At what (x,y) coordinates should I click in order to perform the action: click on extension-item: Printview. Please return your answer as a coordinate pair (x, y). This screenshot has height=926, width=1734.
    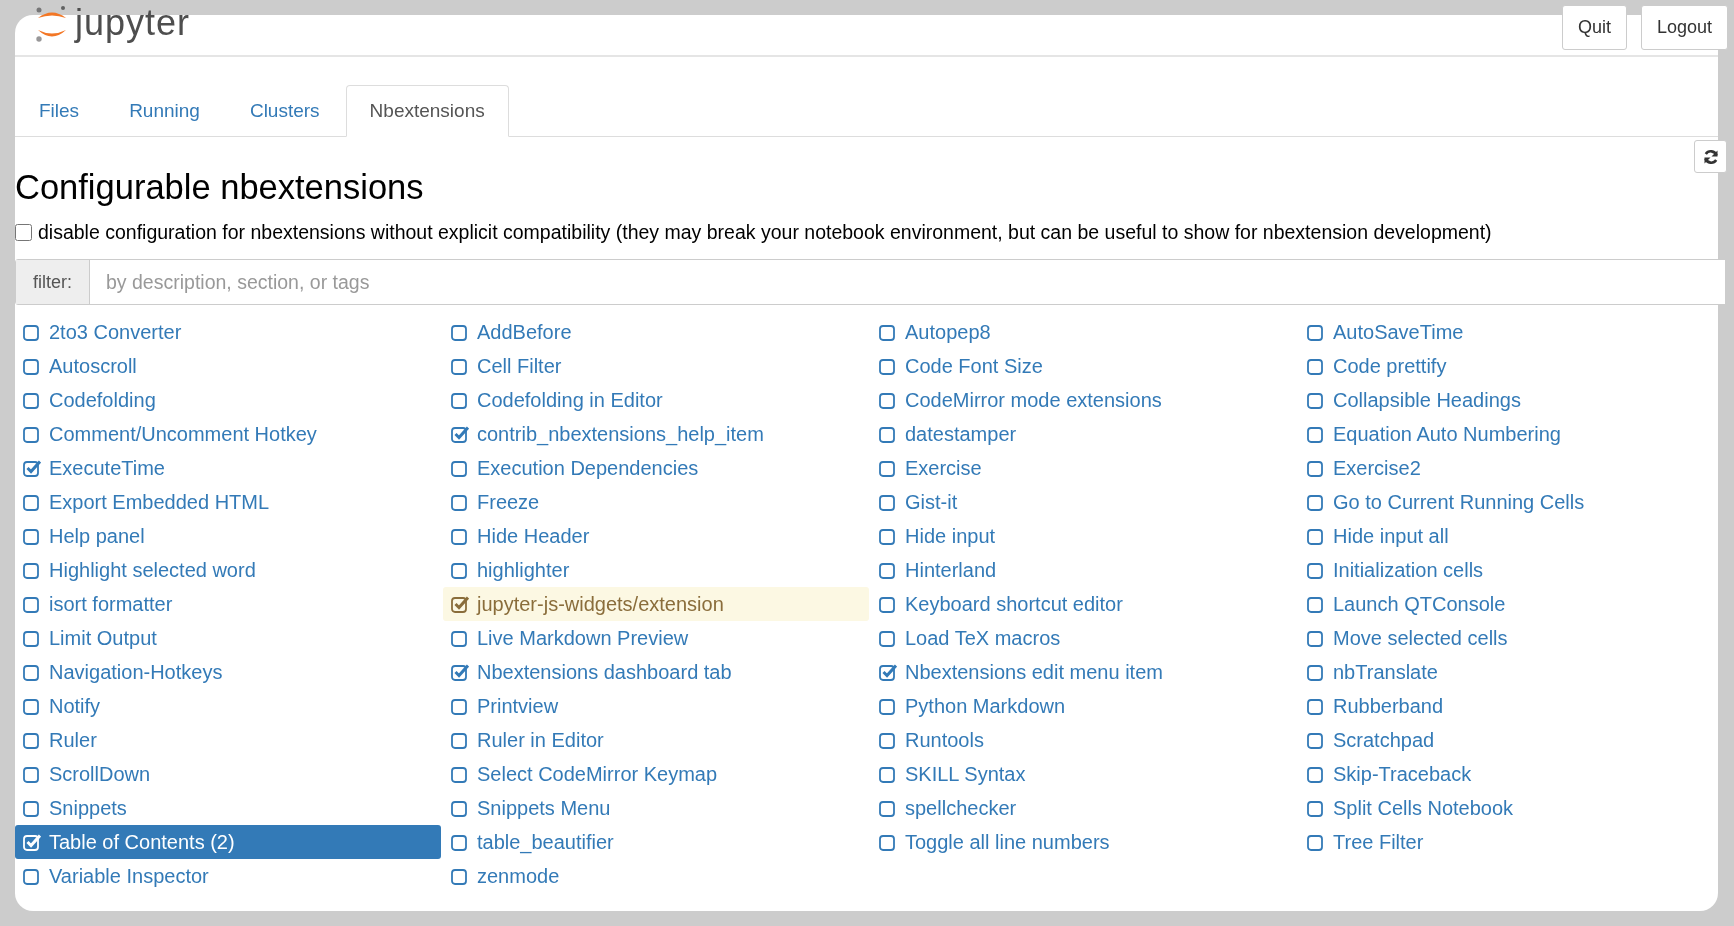
    Looking at the image, I should click on (656, 706).